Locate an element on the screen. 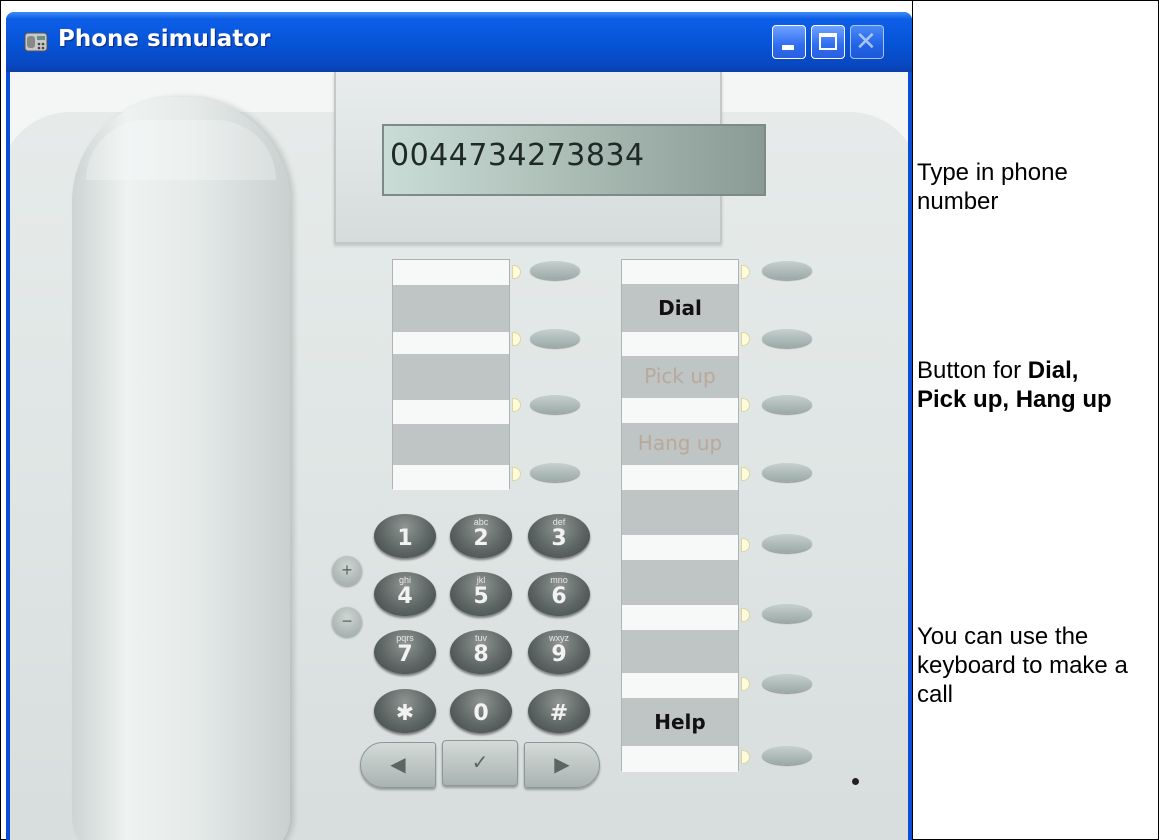  nav-ok-button: ✓ is located at coordinates (480, 763).